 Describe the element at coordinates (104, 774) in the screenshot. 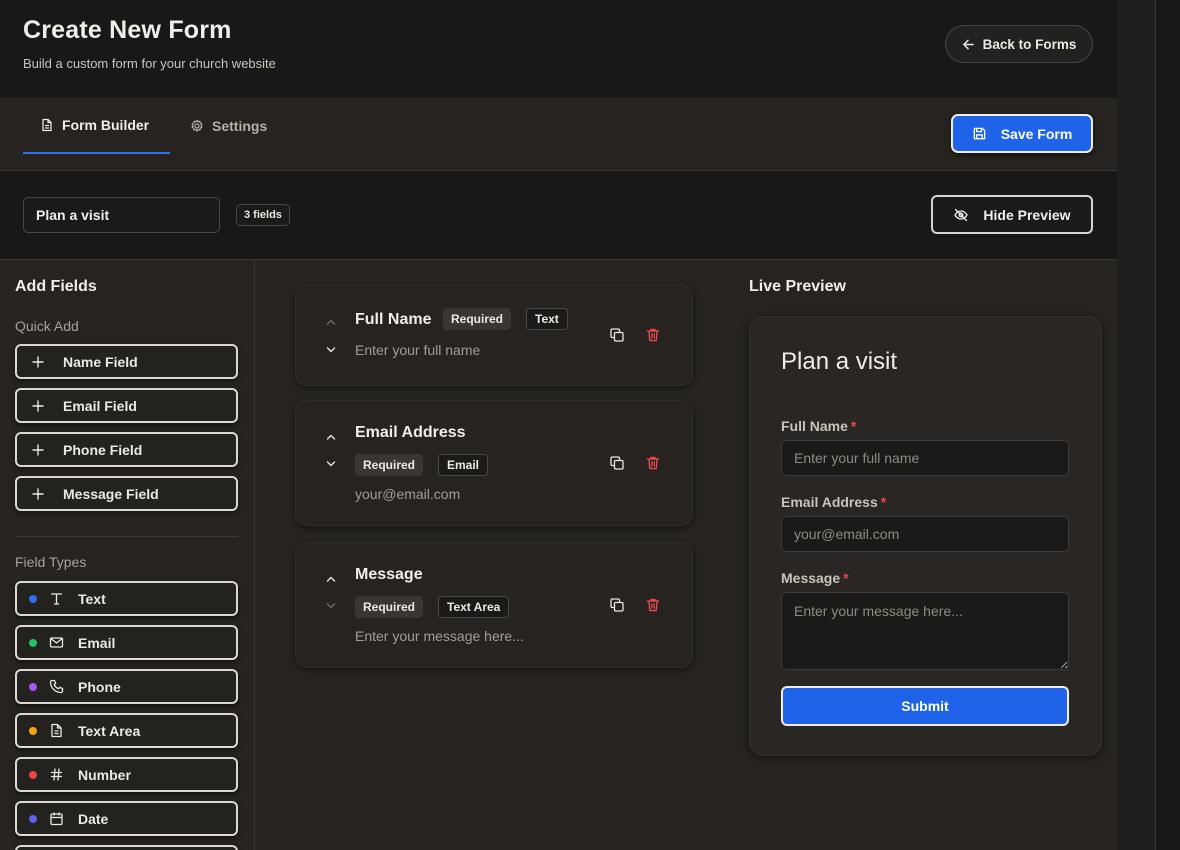

I see `field-type-label: Number` at that location.